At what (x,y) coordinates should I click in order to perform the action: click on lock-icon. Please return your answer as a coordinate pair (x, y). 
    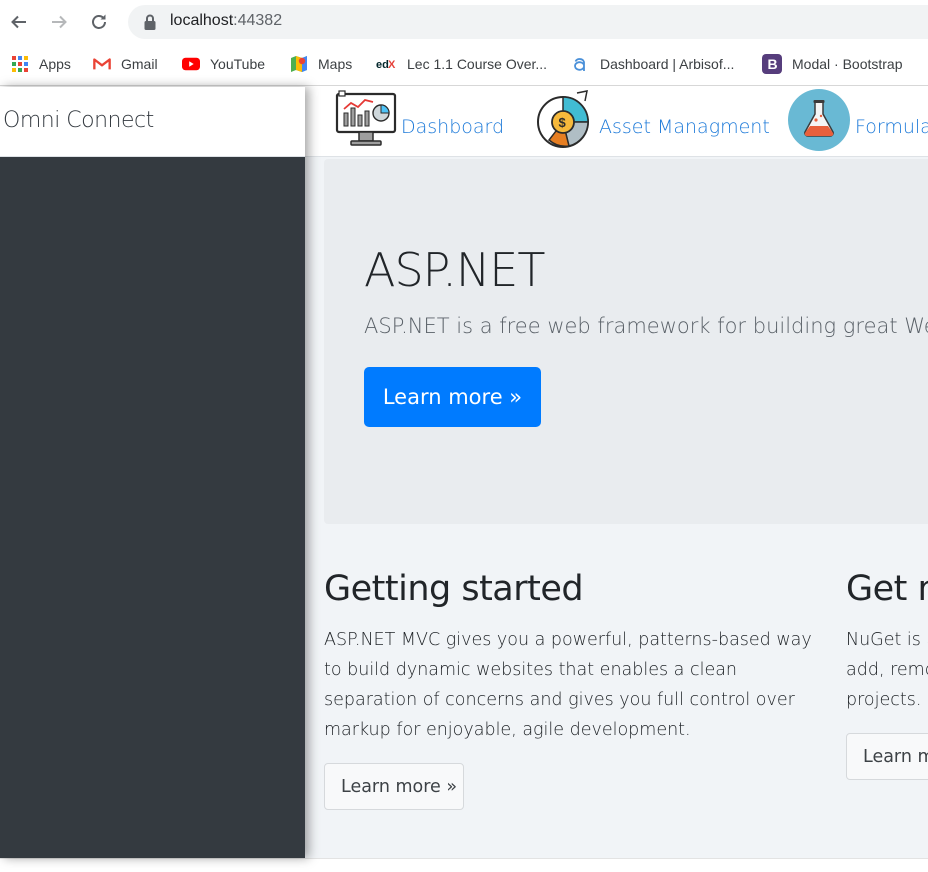
    Looking at the image, I should click on (150, 22).